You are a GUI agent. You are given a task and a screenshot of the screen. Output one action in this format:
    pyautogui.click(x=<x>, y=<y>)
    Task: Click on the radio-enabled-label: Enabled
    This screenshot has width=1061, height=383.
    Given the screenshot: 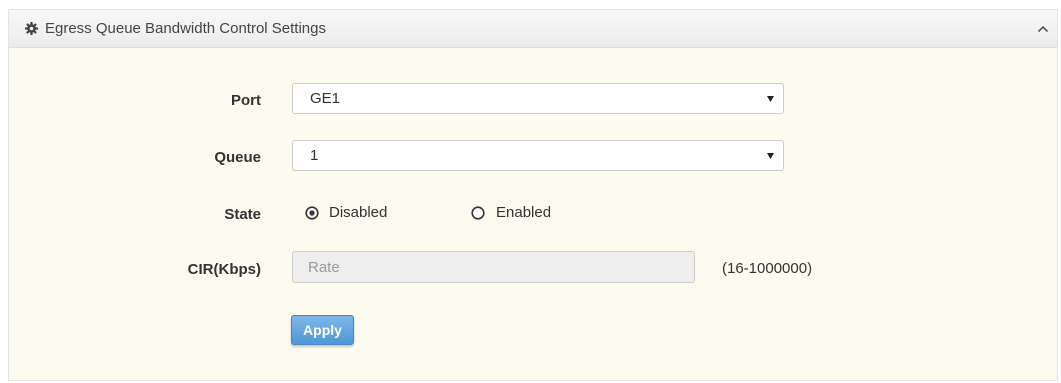 What is the action you would take?
    pyautogui.click(x=523, y=212)
    